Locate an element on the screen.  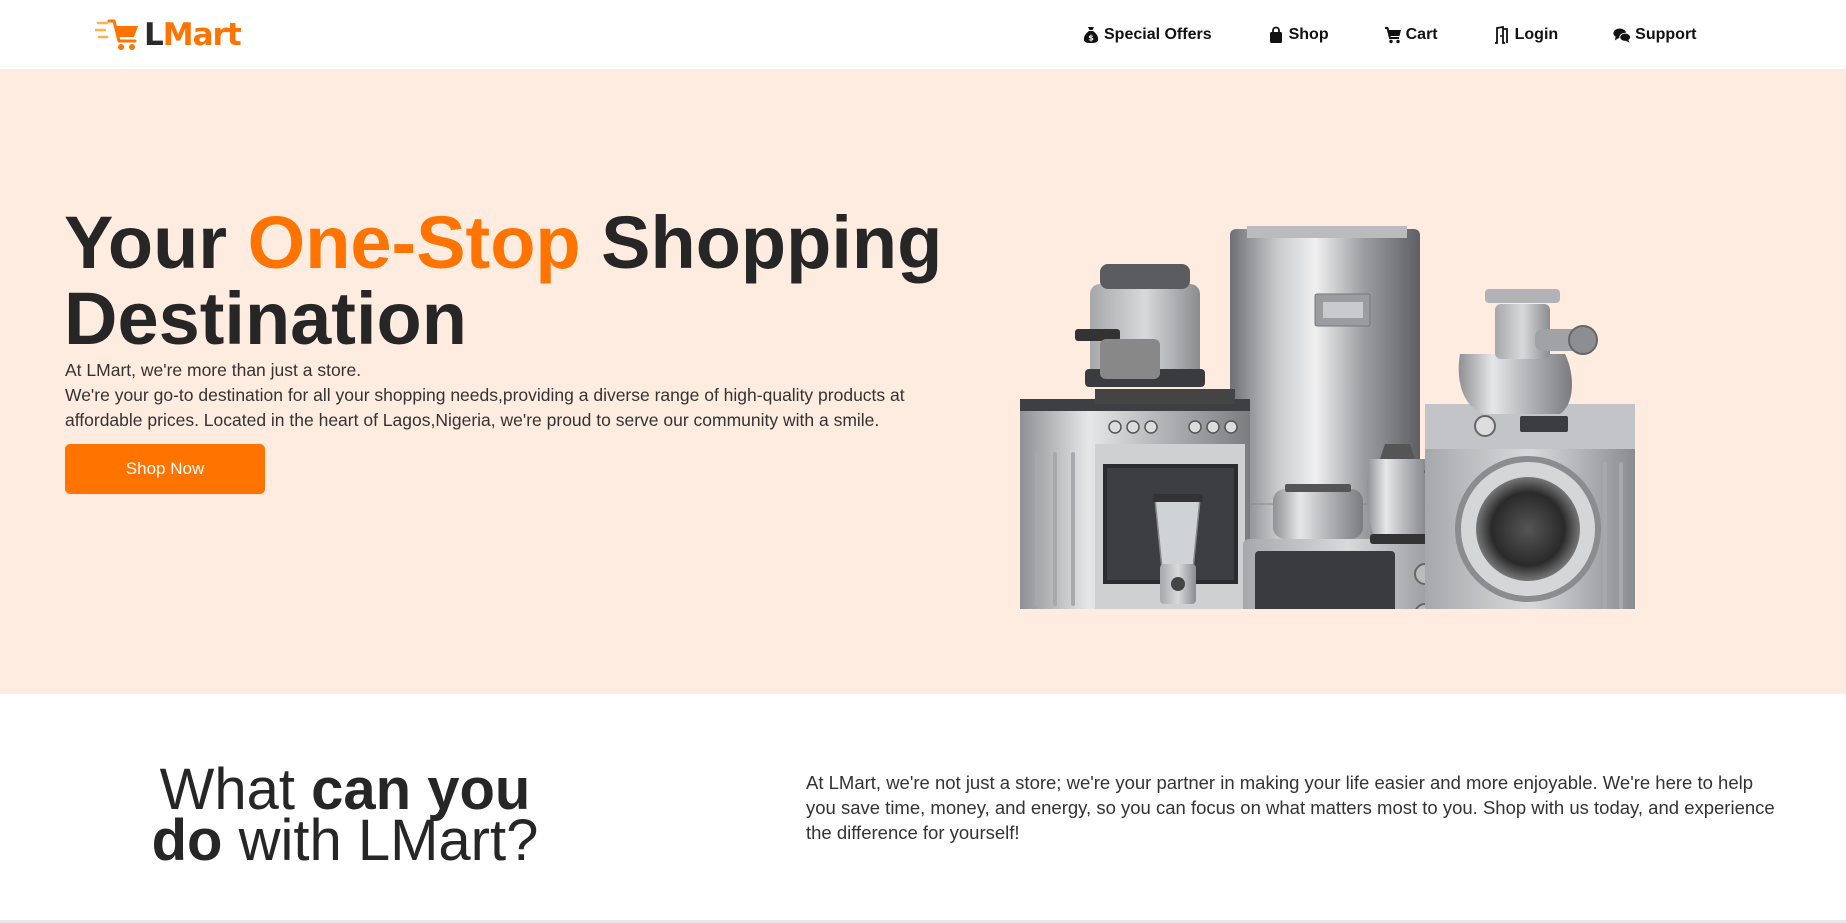
hero-title: Your One-Stop Shopping Destination is located at coordinates (514, 281).